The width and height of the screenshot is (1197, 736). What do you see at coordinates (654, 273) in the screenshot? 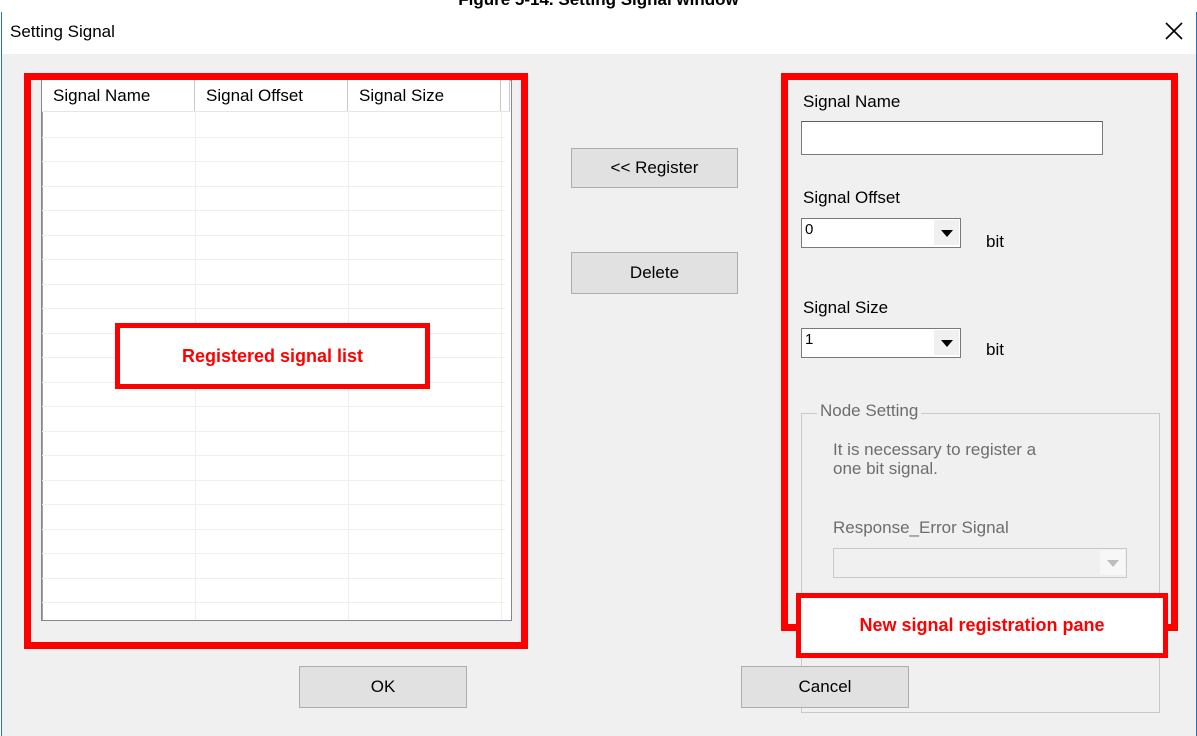
I see `delete-button: Delete` at bounding box center [654, 273].